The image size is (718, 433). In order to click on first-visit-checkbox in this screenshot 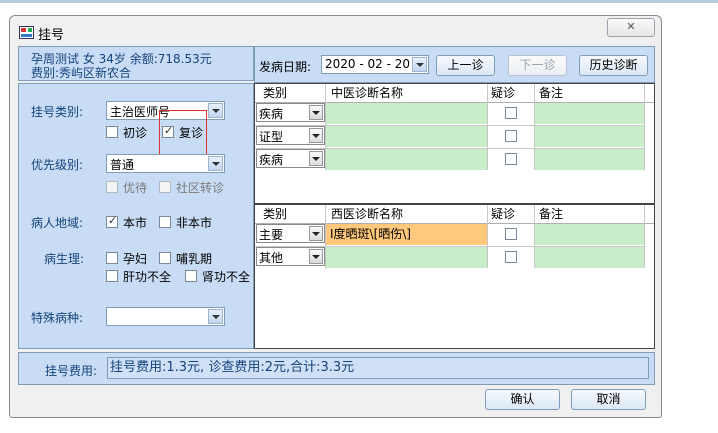, I will do `click(112, 132)`.